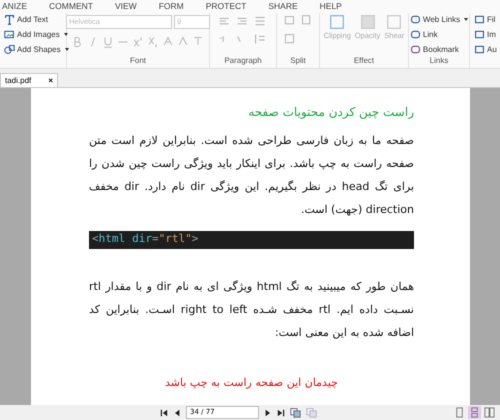  Describe the element at coordinates (251, 175) in the screenshot. I see `paragraph: صفحه ما به زبان فارسی طراحی شده است. بنابراین لازم است متن صفحه راست به چپ باشد. برای اینکار باید ویژگی راست چین شدن را برای تگ head در نظر بگیریم. این ویژگی dir نام دارد. dir مخفف direction (جهت) است.` at that location.